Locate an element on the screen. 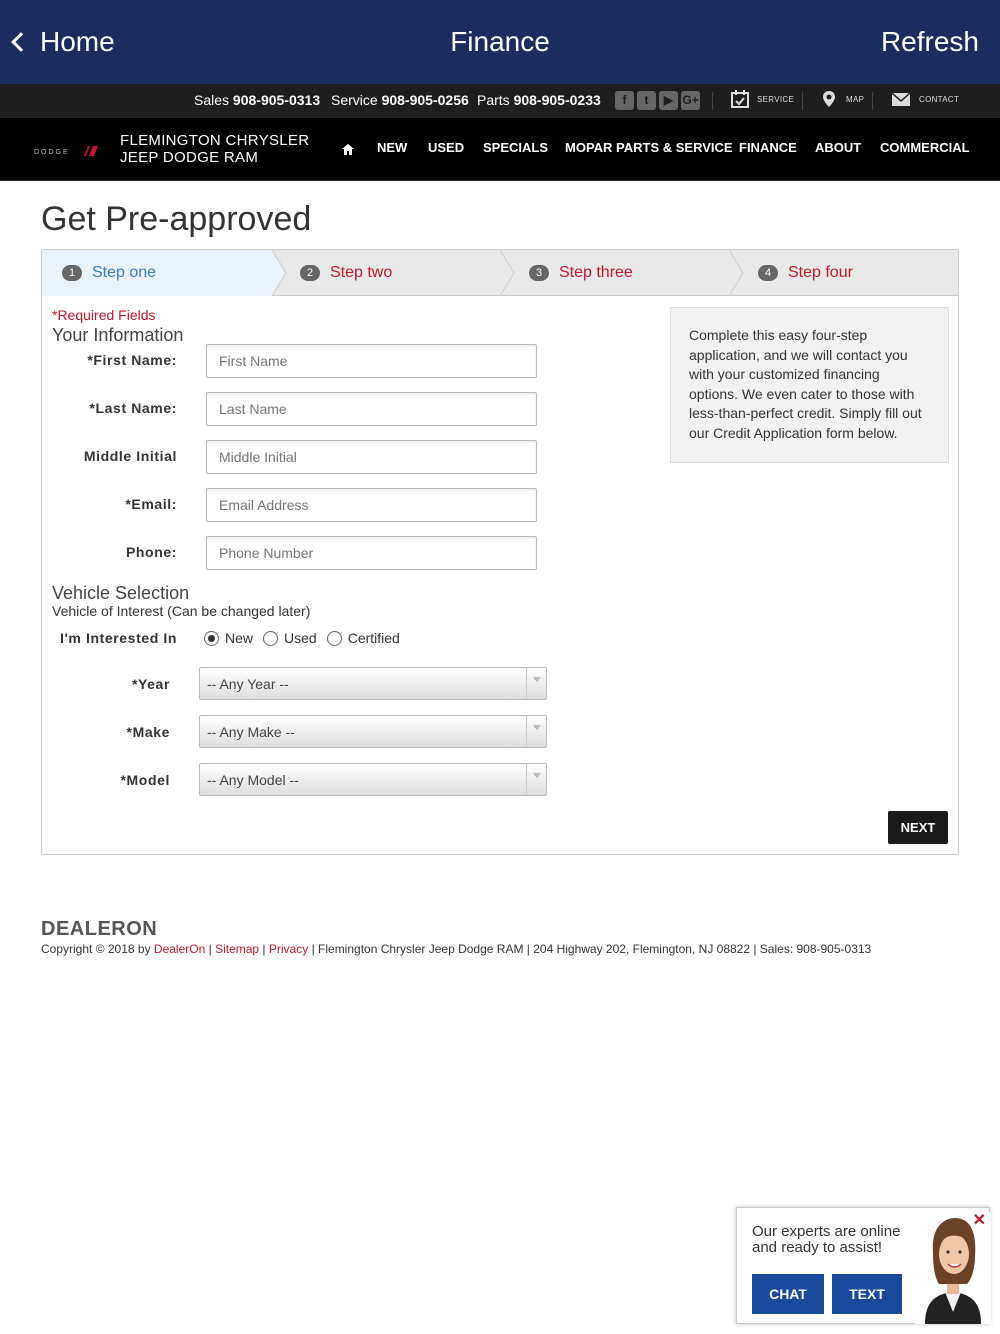 This screenshot has width=1000, height=1334. radio-label: New is located at coordinates (239, 638).